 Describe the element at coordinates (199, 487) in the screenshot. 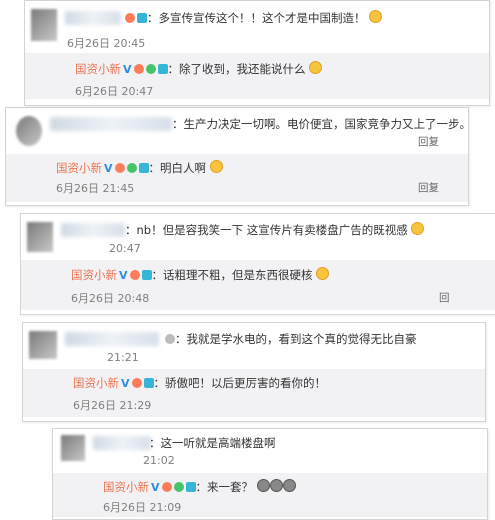

I see `reply-text: 国资小新 V ：来一套？` at that location.